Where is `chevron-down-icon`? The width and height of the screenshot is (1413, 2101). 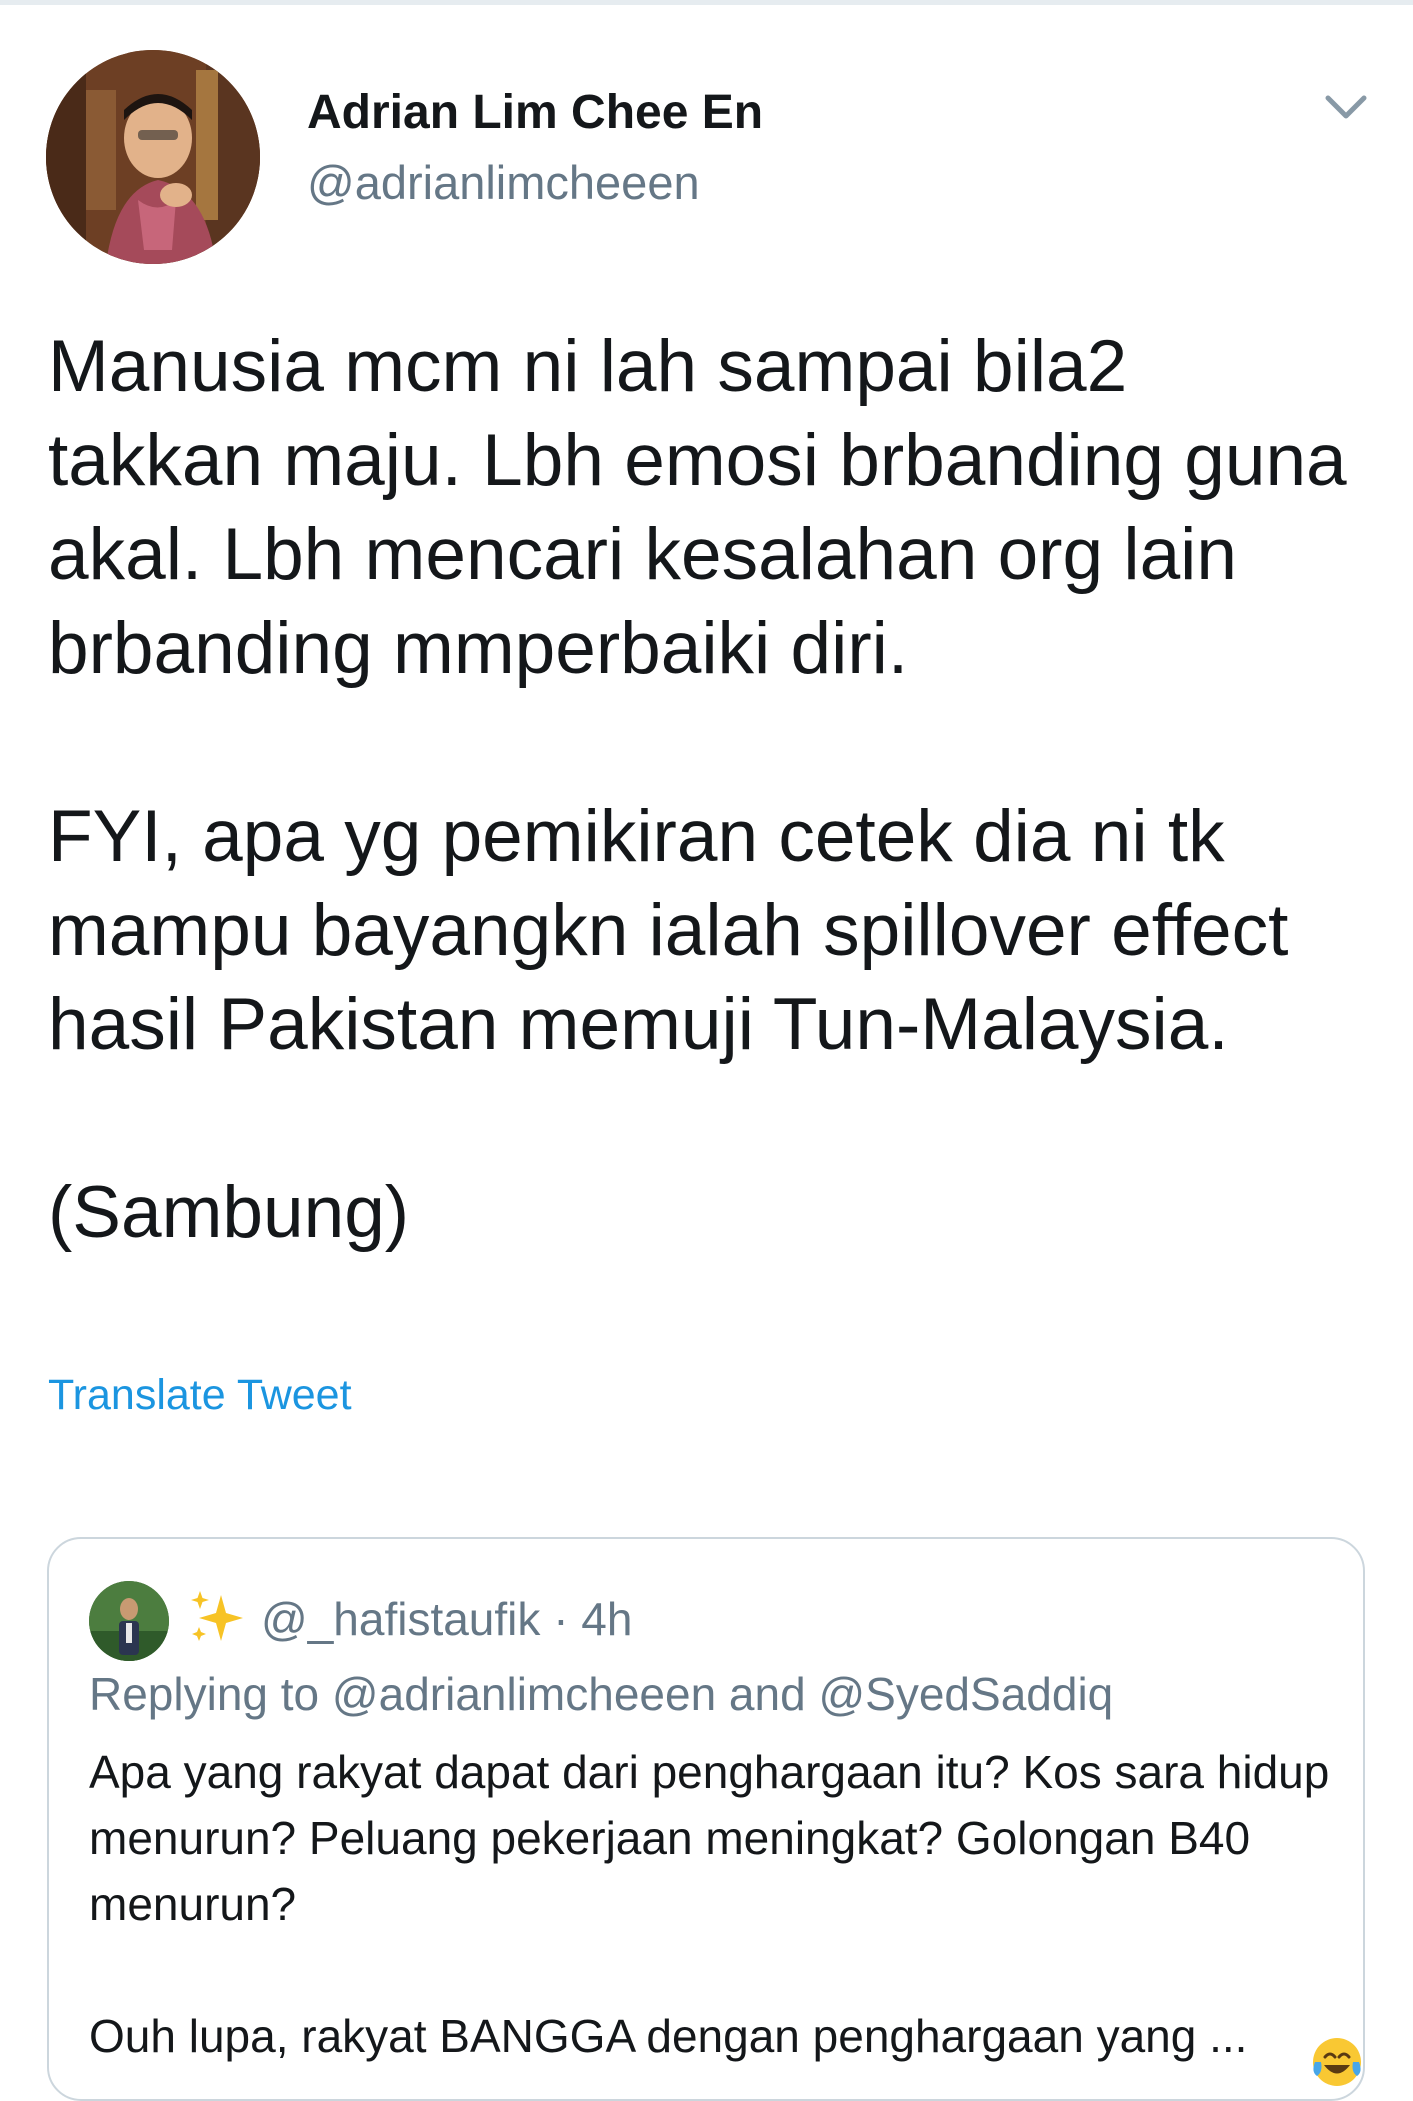
chevron-down-icon is located at coordinates (1346, 108).